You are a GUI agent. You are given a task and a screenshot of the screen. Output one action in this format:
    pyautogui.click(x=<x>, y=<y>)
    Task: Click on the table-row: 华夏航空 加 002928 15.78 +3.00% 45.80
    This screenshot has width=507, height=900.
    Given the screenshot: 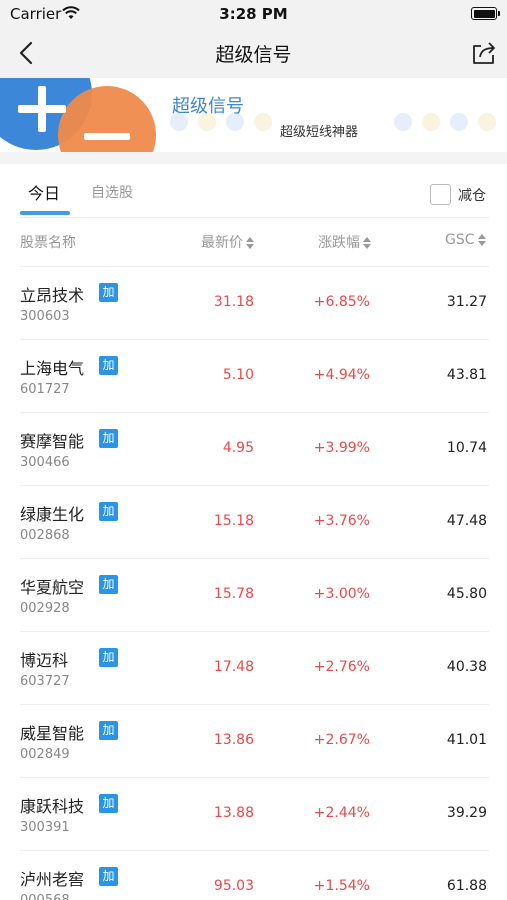 What is the action you would take?
    pyautogui.click(x=253, y=594)
    